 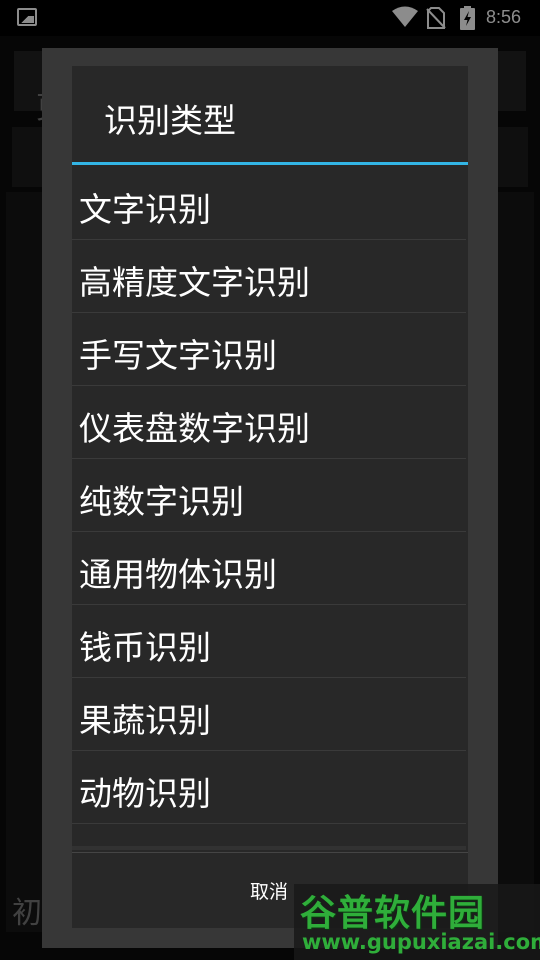 I want to click on cancel-button-label: 取消, so click(x=269, y=892).